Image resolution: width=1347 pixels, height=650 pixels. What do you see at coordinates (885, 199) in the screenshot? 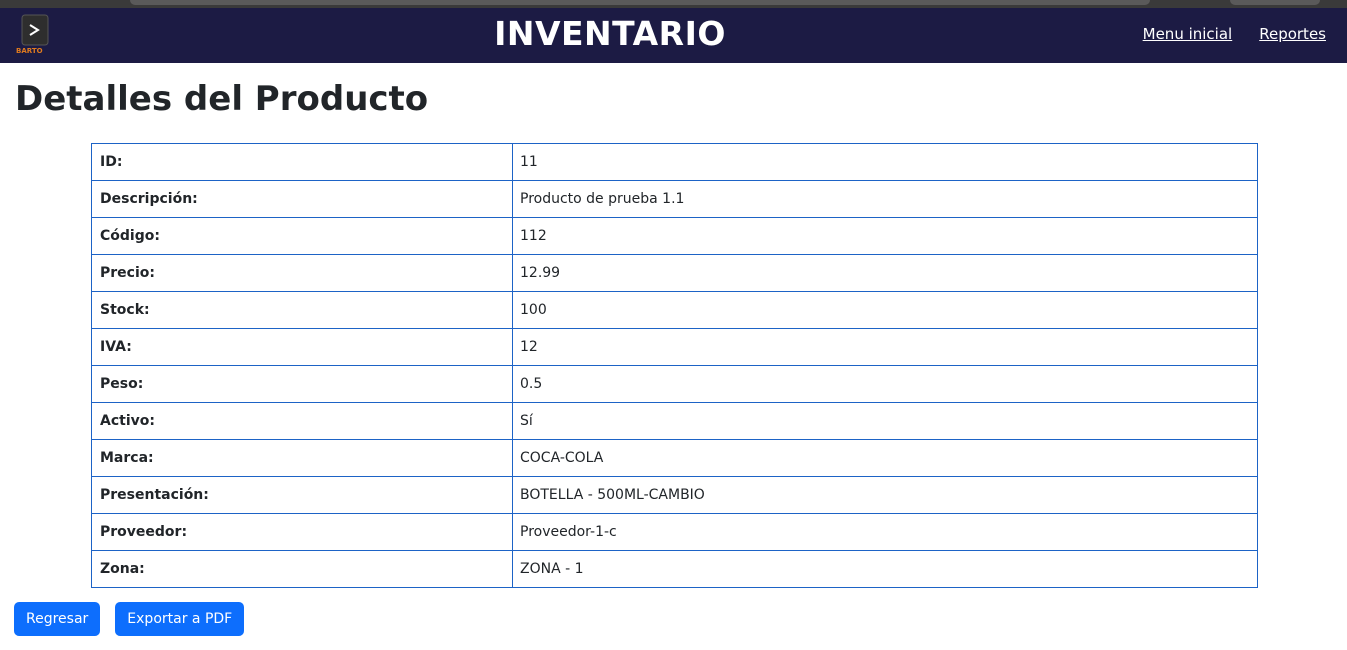
I see `row-value: Producto de prueba 1.1` at bounding box center [885, 199].